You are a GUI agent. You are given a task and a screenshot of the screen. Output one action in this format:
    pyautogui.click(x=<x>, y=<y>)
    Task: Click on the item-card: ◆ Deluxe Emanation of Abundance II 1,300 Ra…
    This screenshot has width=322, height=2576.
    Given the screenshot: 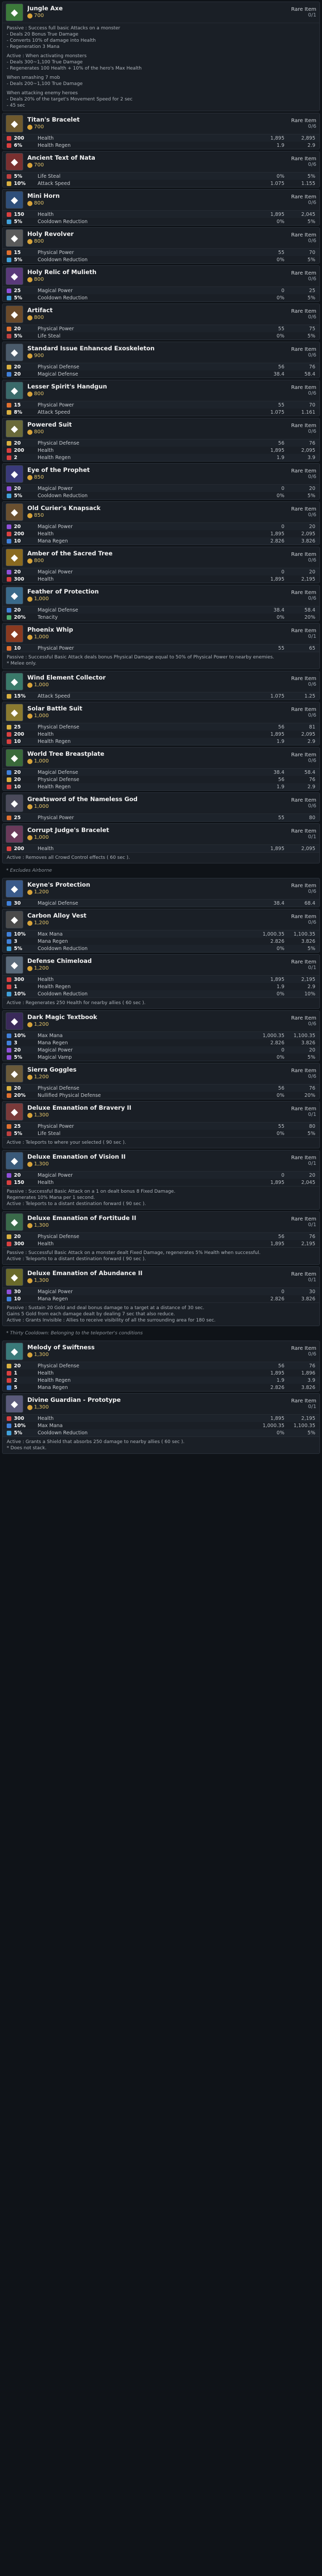 What is the action you would take?
    pyautogui.click(x=161, y=1296)
    